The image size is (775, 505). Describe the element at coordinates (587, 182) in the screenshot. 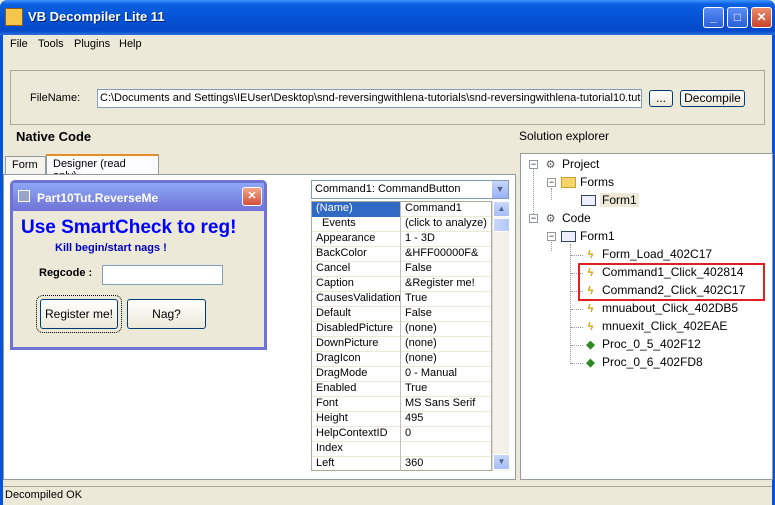

I see `tree-node-forms: Forms` at that location.